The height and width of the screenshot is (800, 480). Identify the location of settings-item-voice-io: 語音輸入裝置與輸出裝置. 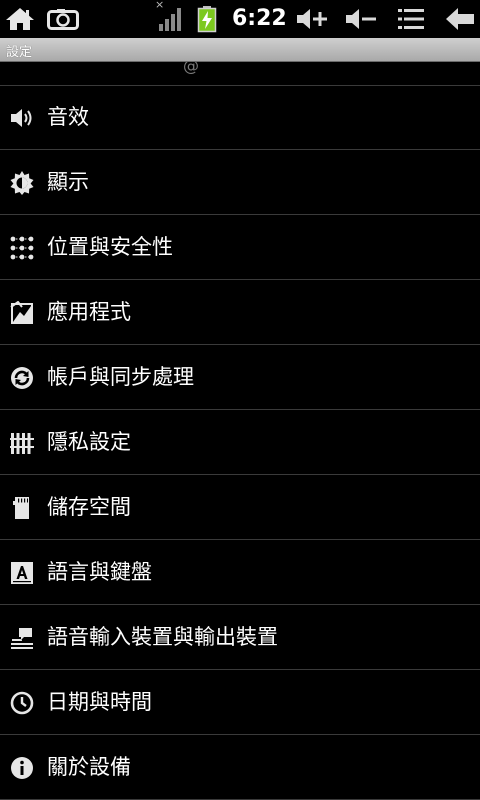
(240, 637).